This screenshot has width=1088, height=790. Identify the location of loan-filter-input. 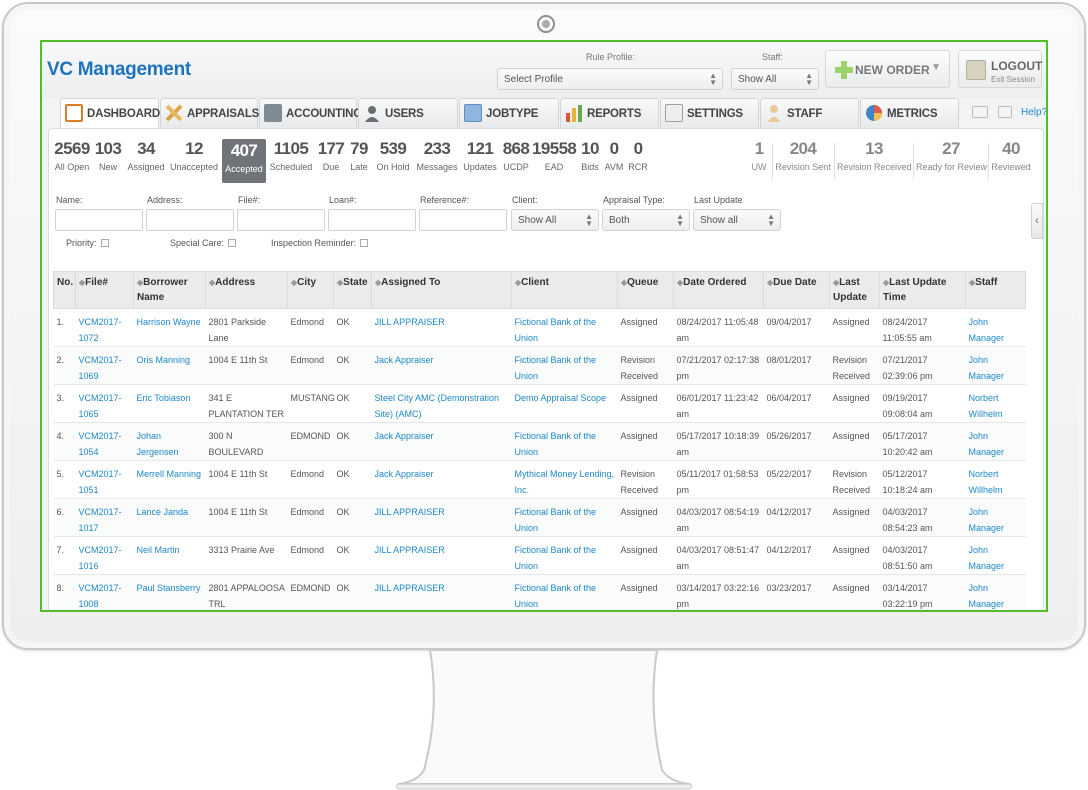
(372, 220).